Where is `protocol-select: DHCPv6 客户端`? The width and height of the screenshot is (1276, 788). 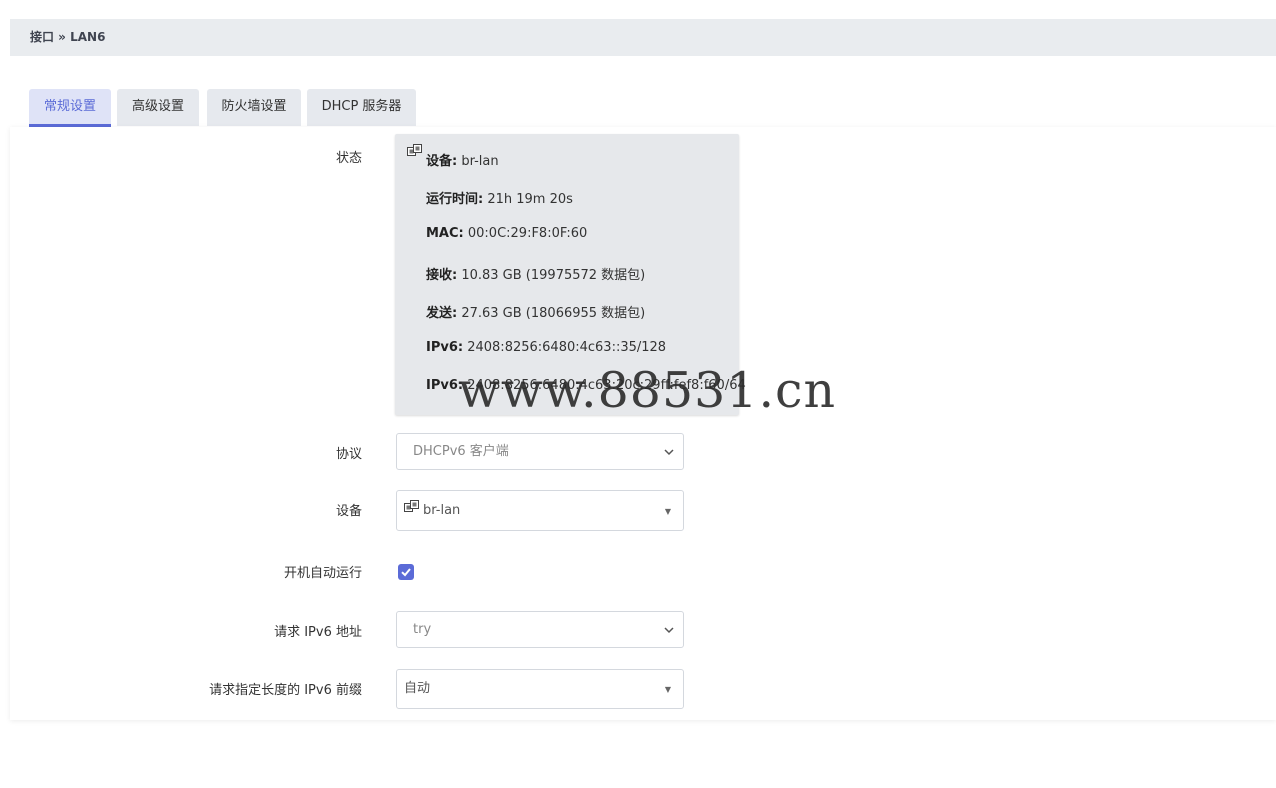
protocol-select: DHCPv6 客户端 is located at coordinates (540, 451).